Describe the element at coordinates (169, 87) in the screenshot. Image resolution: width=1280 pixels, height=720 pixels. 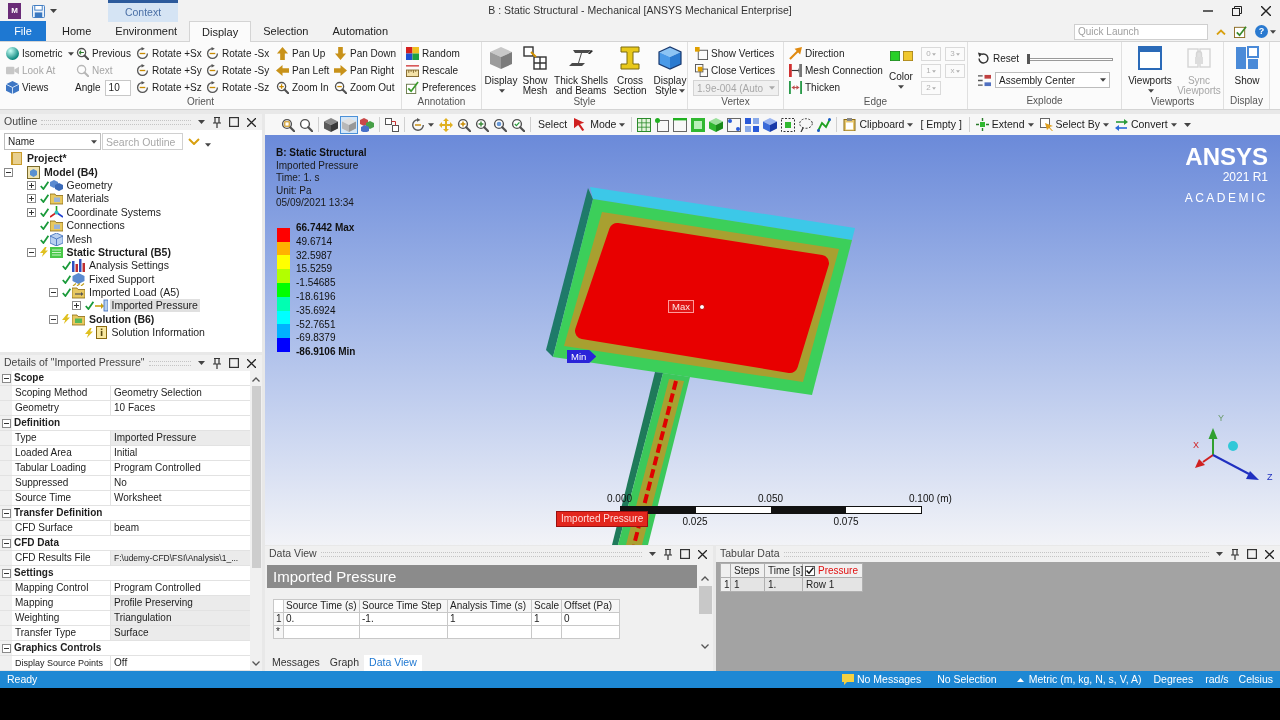
I see `ribbon-button: Rotate +Sz` at that location.